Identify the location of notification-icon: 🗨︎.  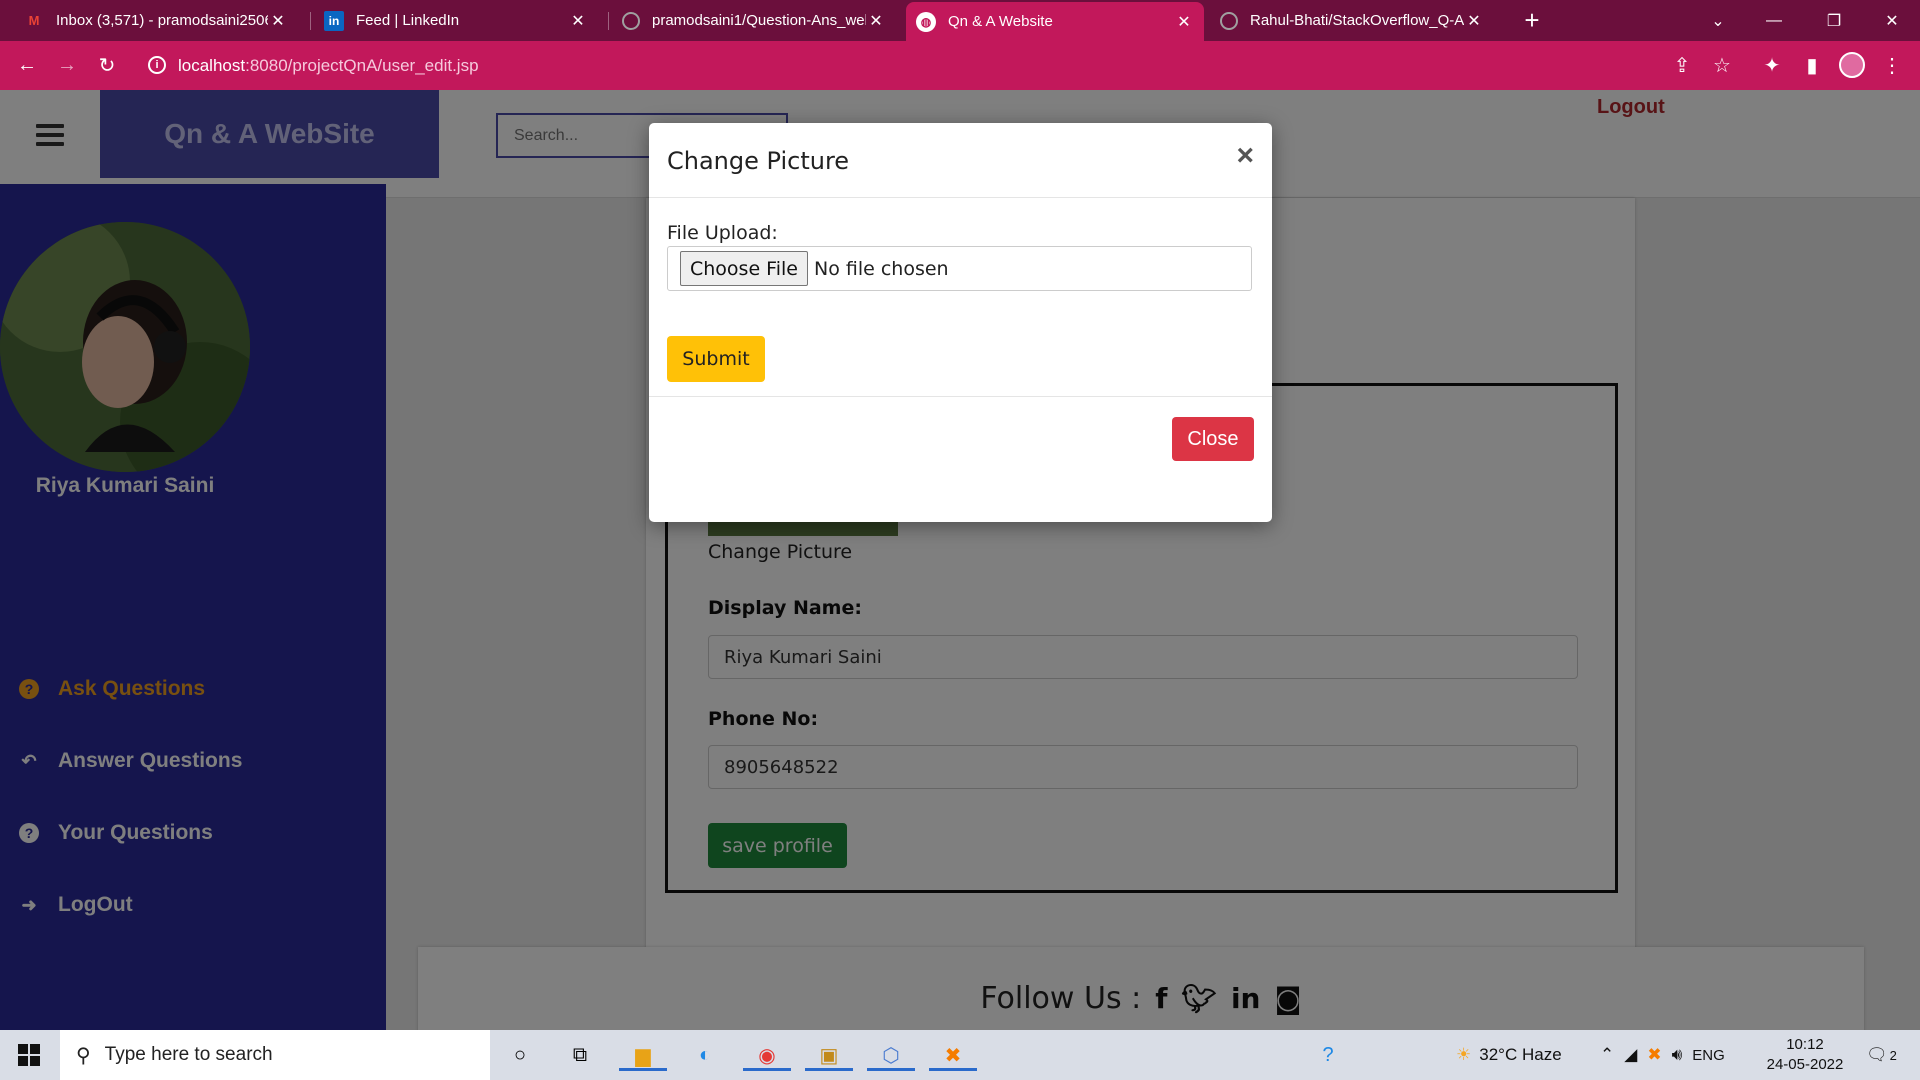
(1877, 1054).